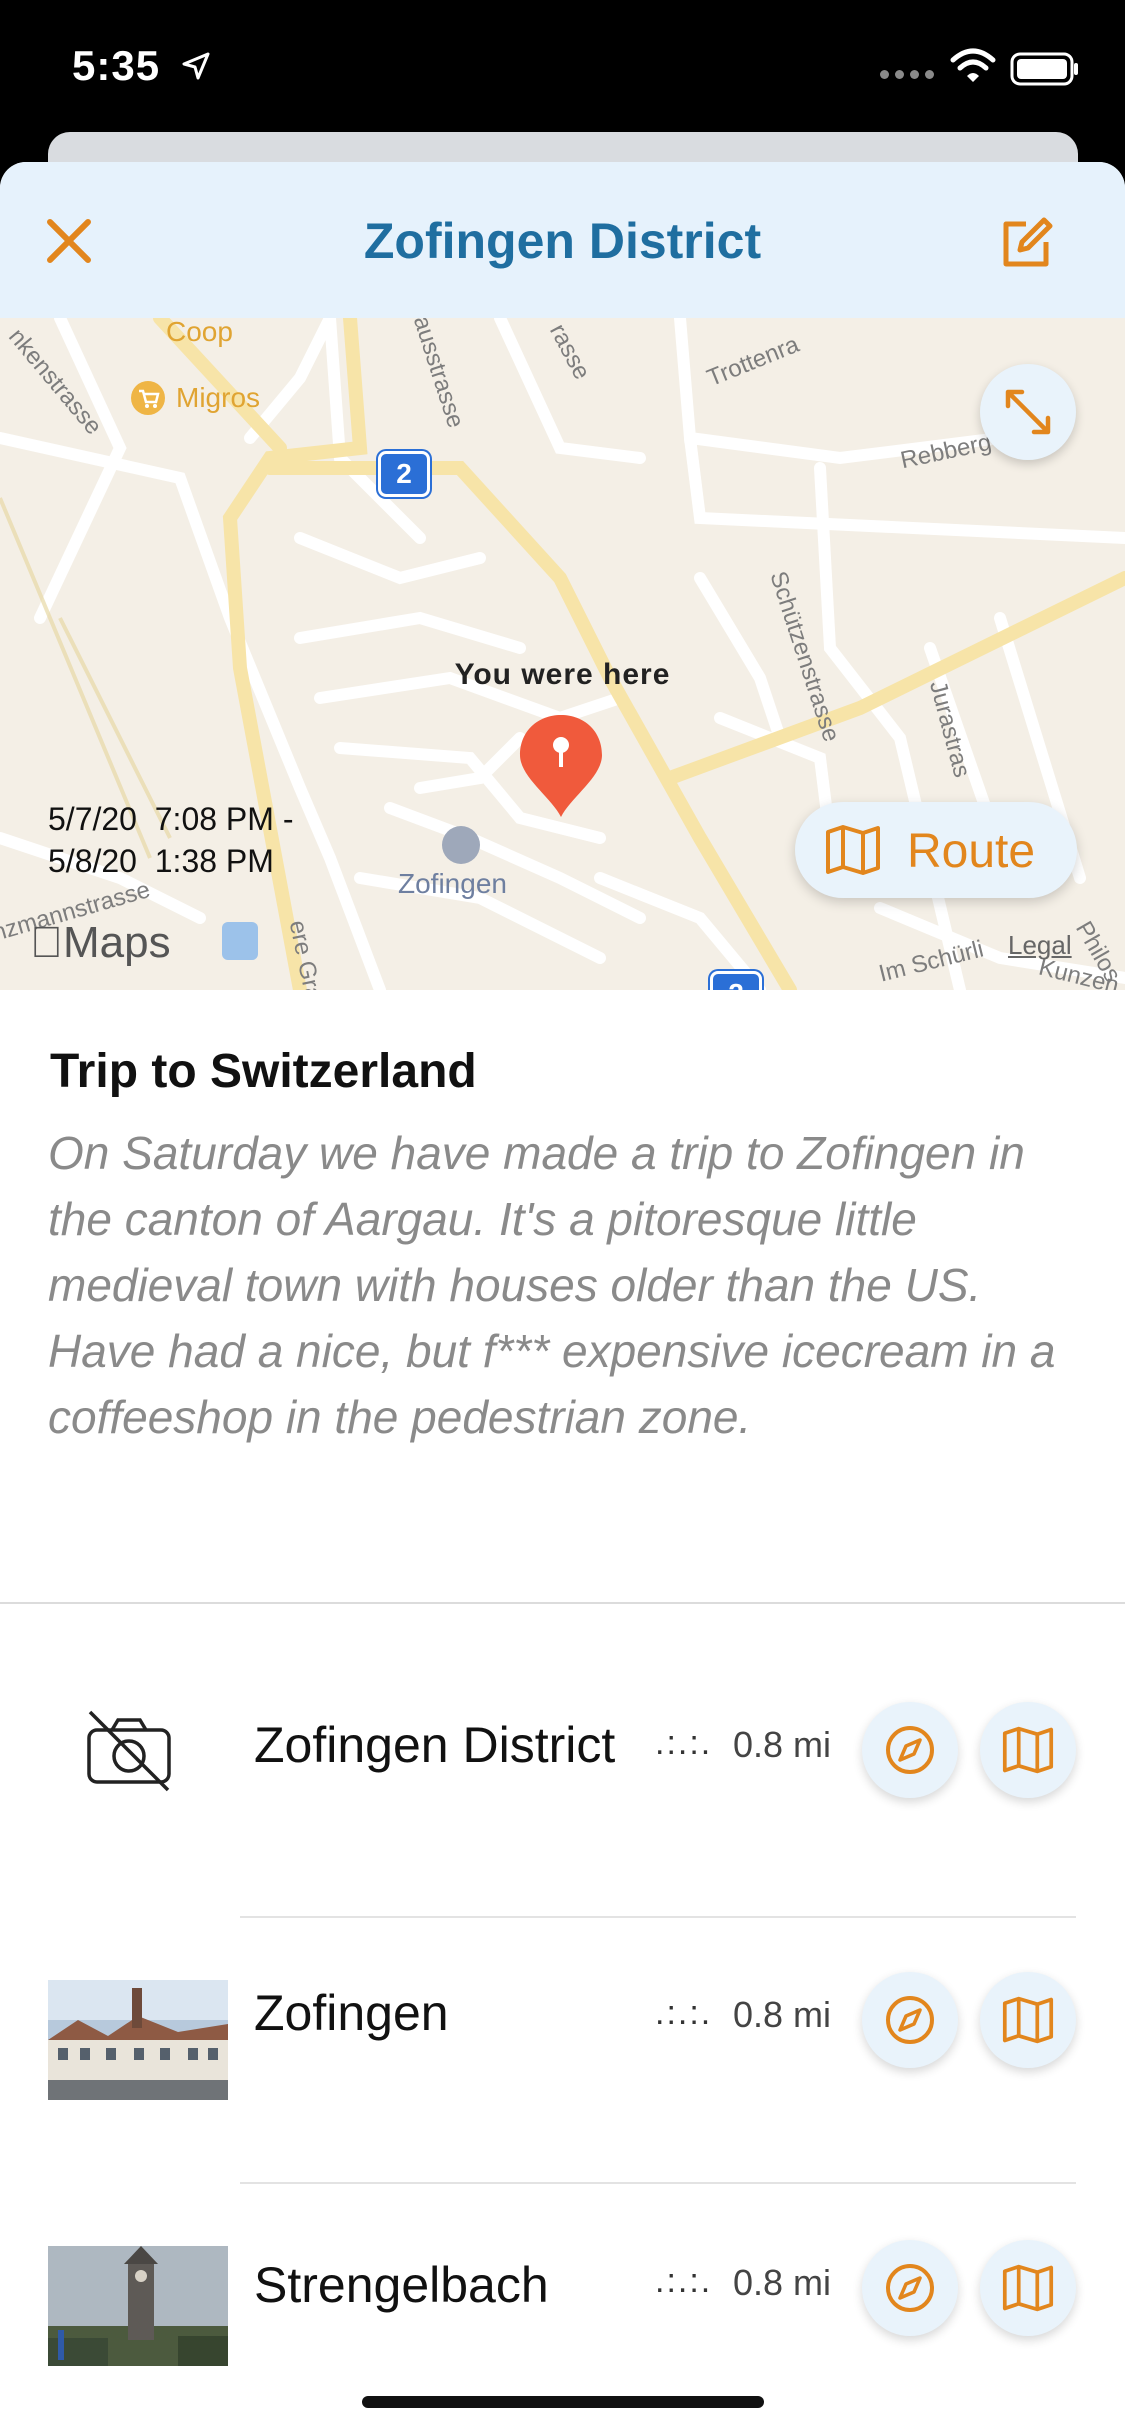 The width and height of the screenshot is (1125, 2436). Describe the element at coordinates (973, 65) in the screenshot. I see `wifi-icon` at that location.